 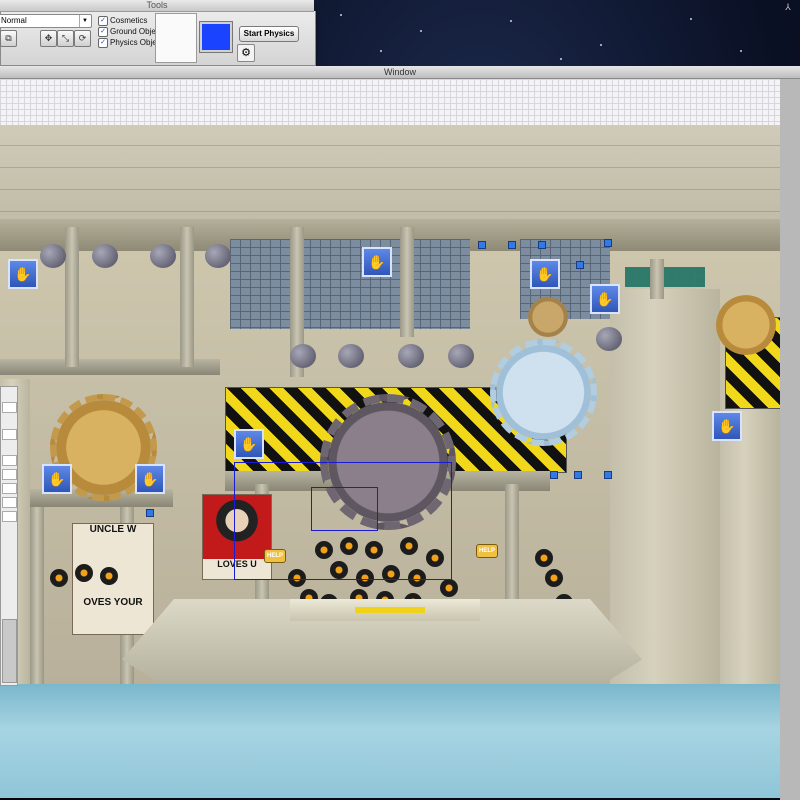 I want to click on scale-tool-button: ⤡, so click(x=65, y=38).